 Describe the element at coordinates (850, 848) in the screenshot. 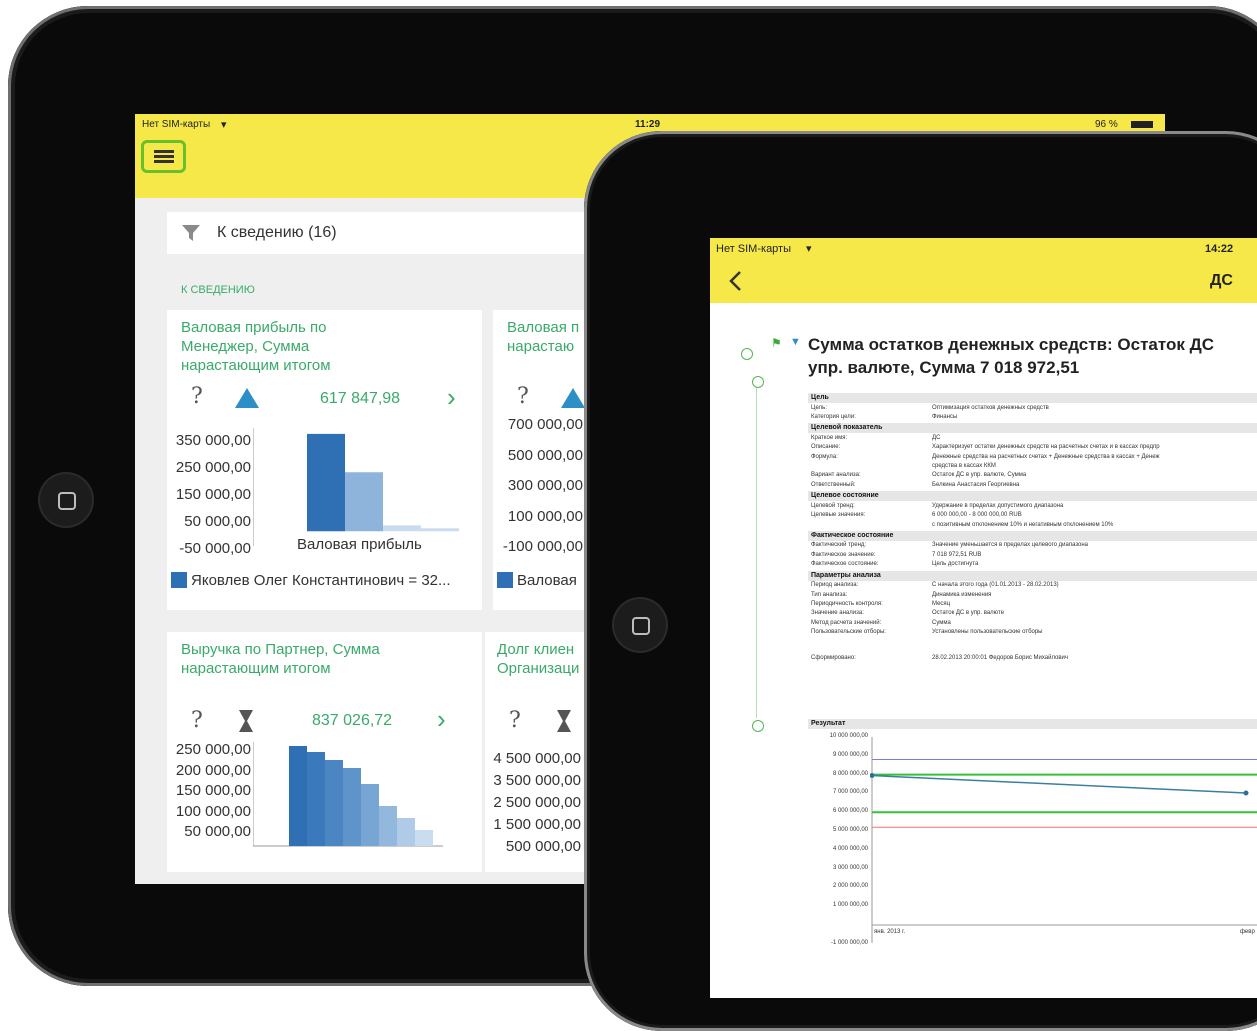

I see `y-tick: 4 000 000,00` at that location.